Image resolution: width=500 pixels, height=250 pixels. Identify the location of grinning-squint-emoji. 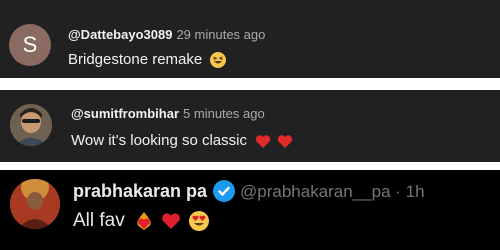
(218, 60).